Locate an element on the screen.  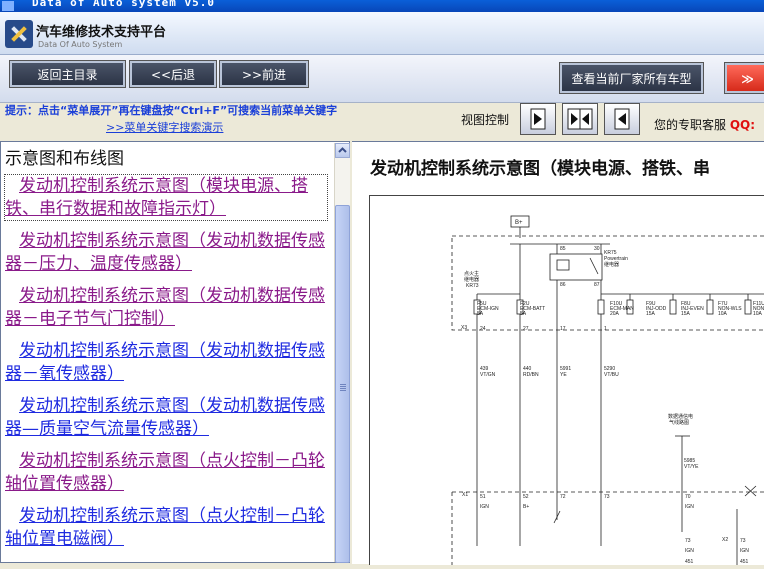
menu-item: 发动机控制系统示意图（发动机数据传感器－电子节气门控制） is located at coordinates (166, 307).